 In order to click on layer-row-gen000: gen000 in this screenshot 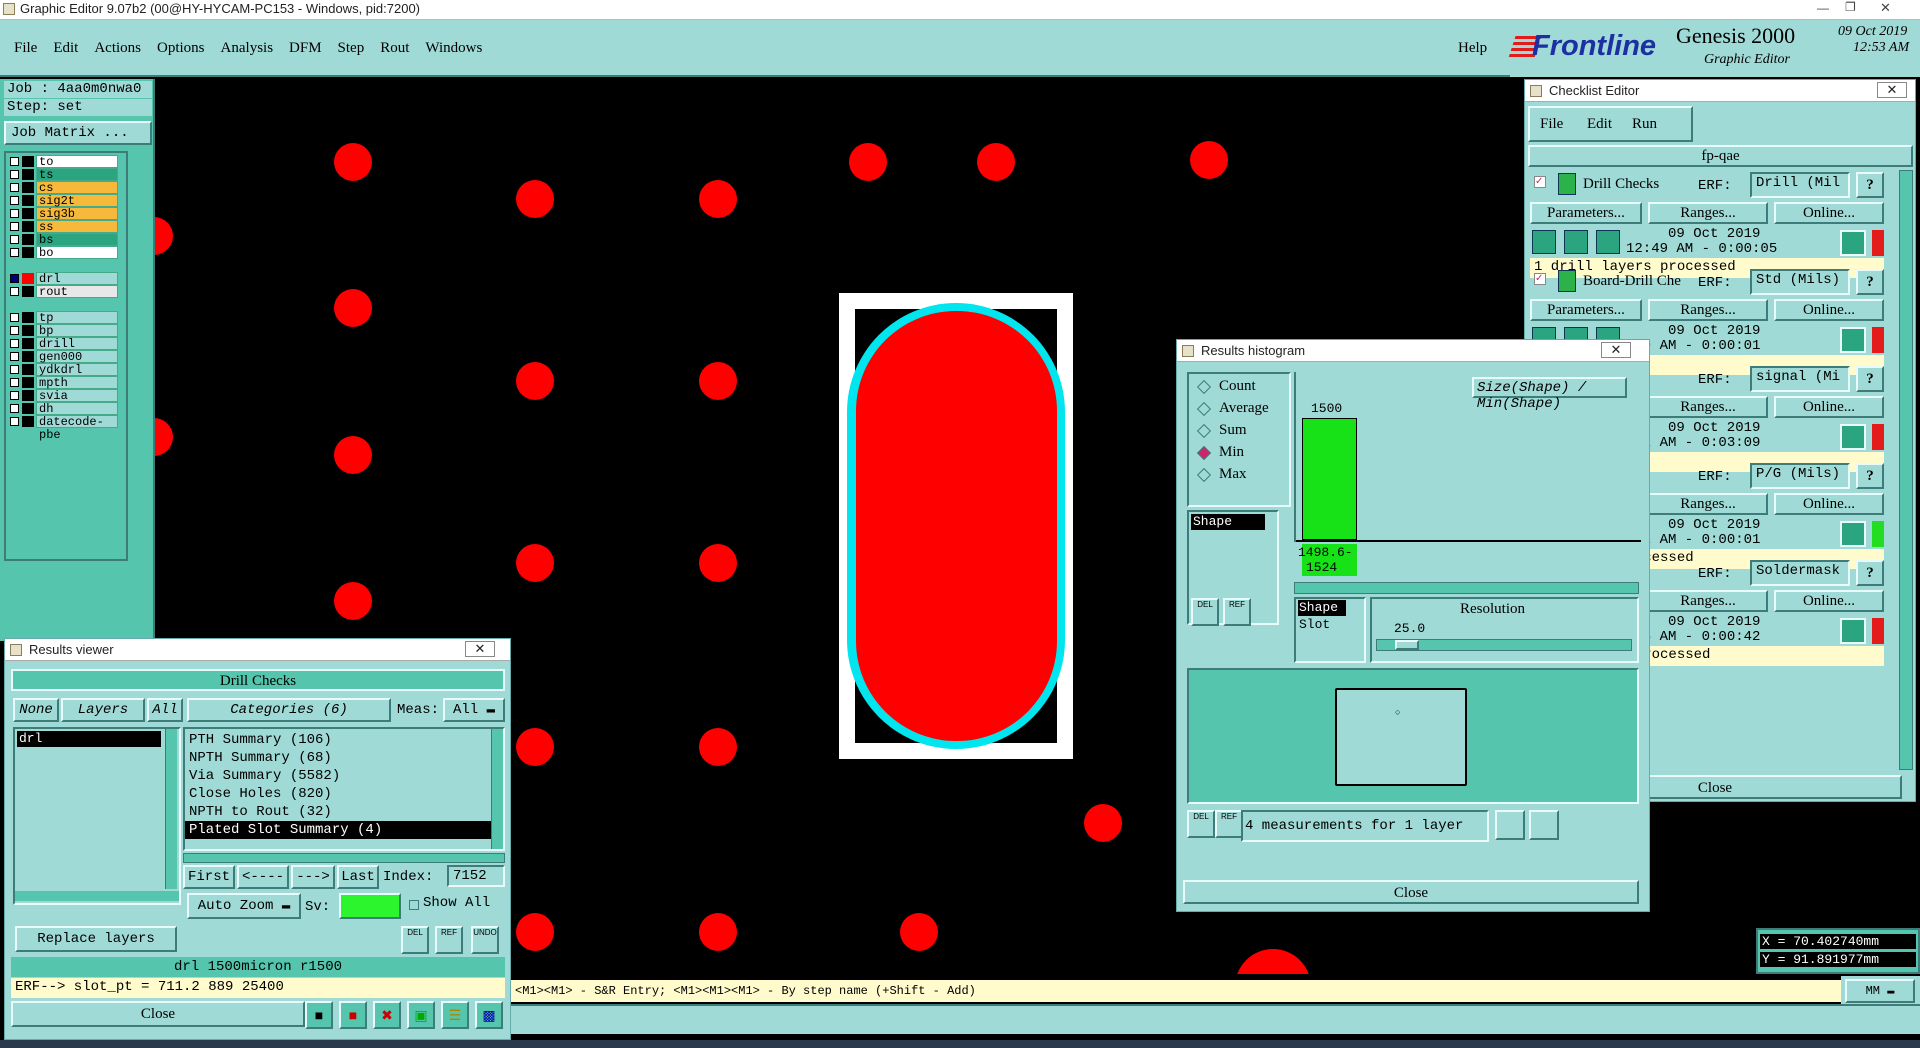, I will do `click(67, 357)`.